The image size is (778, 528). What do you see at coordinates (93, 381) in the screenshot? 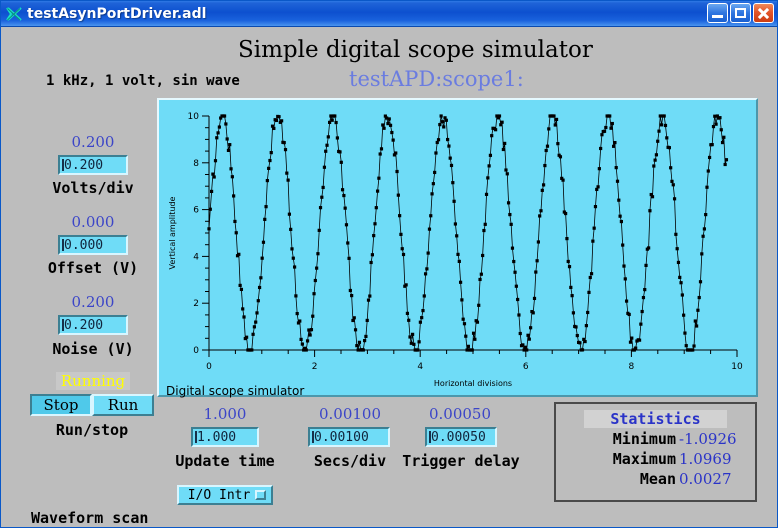
I see `run-status-indicator: Running` at bounding box center [93, 381].